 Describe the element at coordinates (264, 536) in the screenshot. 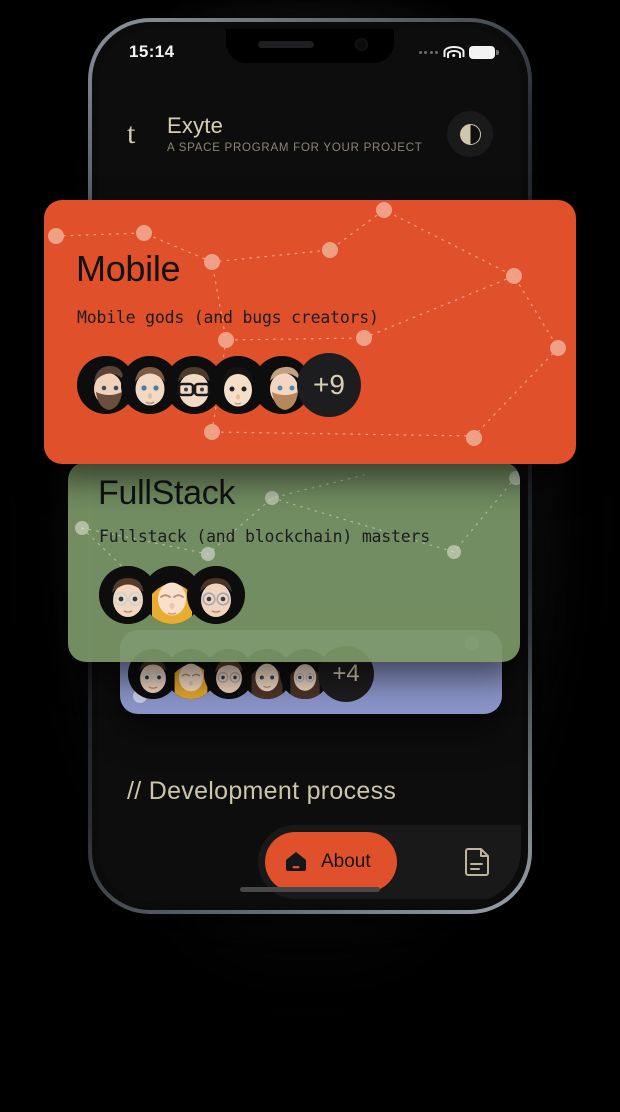

I see `team-card-subtitle: Fullstack (and blockchain) masters` at that location.